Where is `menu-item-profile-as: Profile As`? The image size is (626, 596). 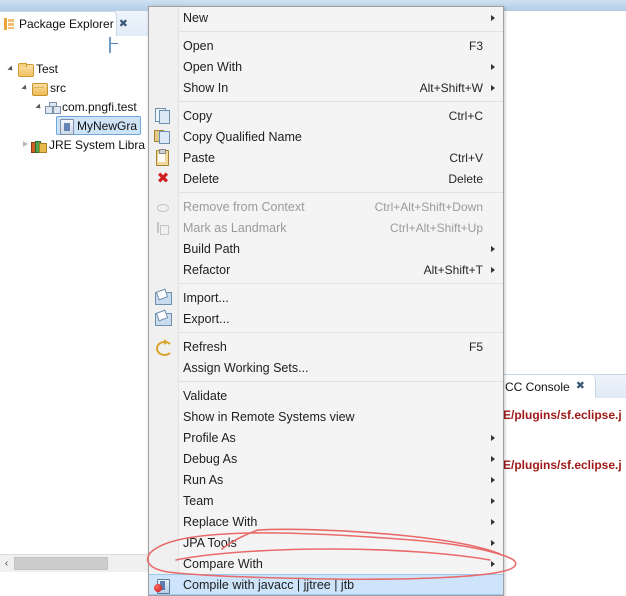 menu-item-profile-as: Profile As is located at coordinates (326, 437).